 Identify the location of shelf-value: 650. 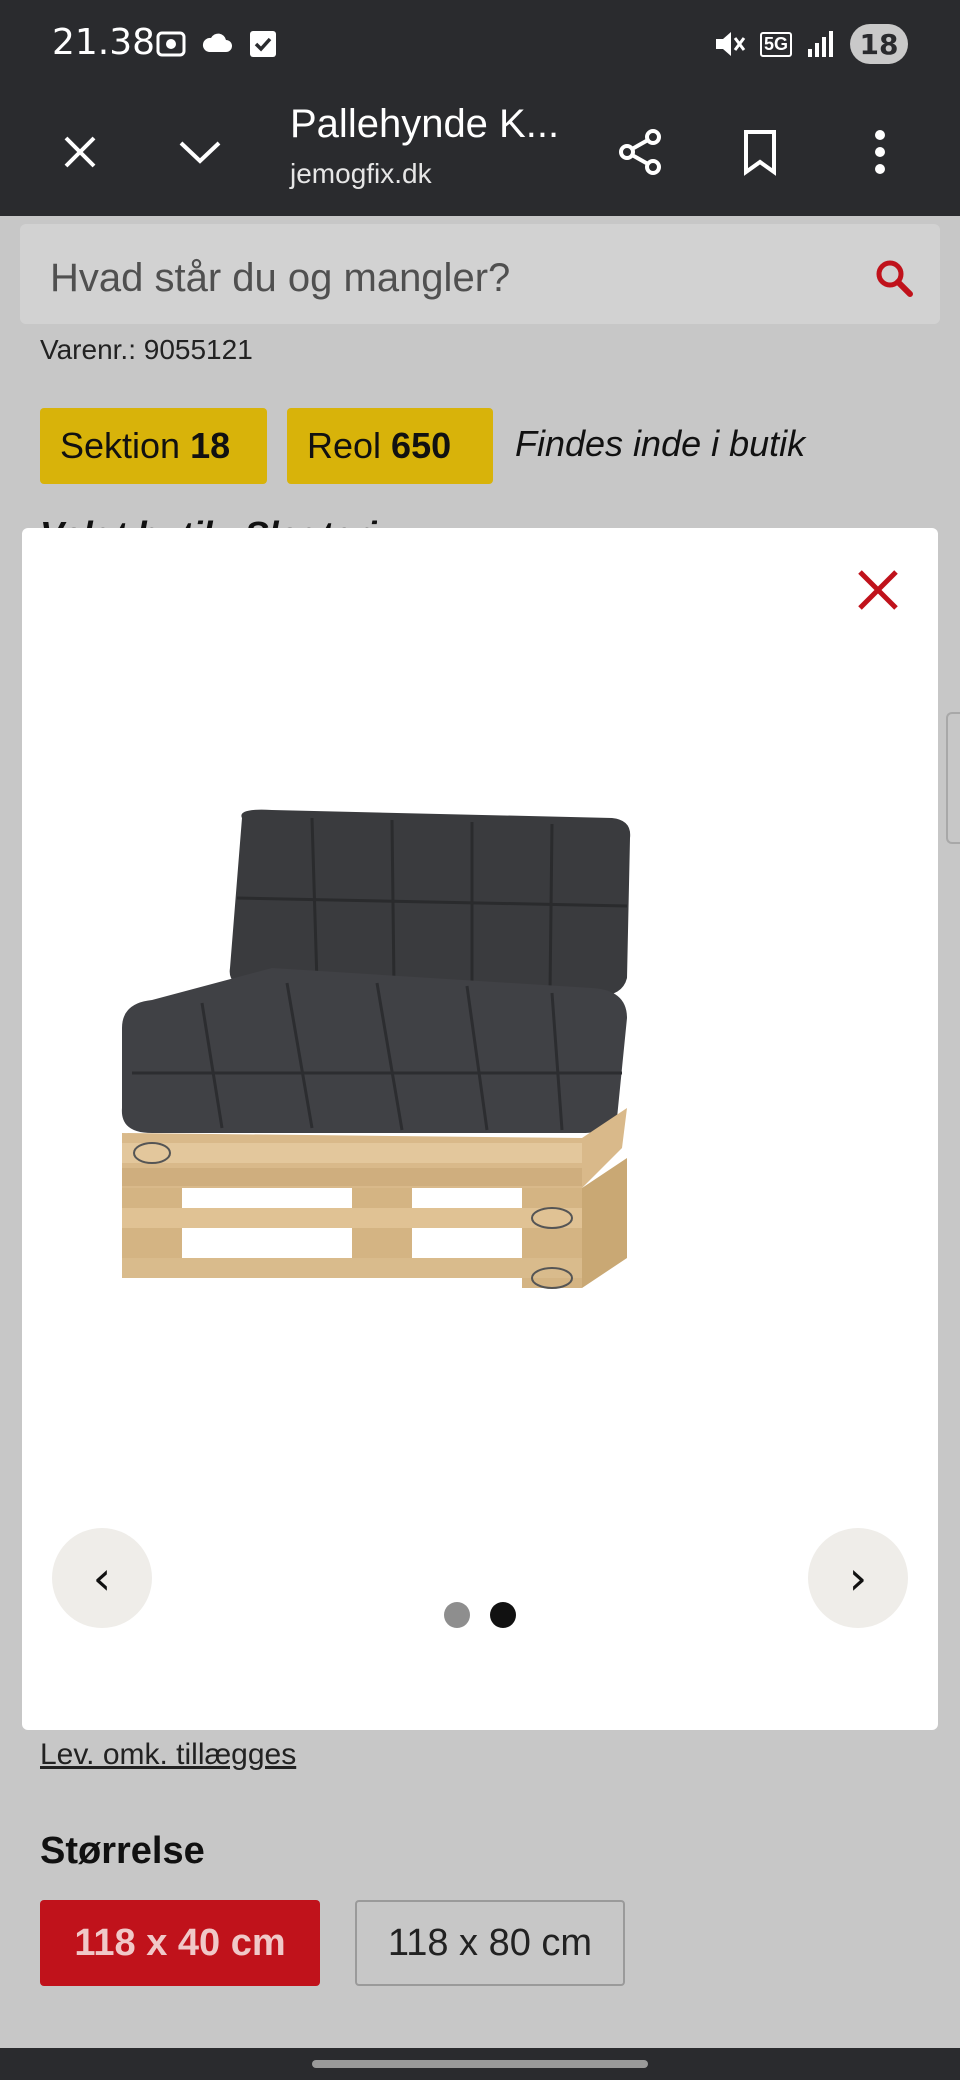
(421, 445).